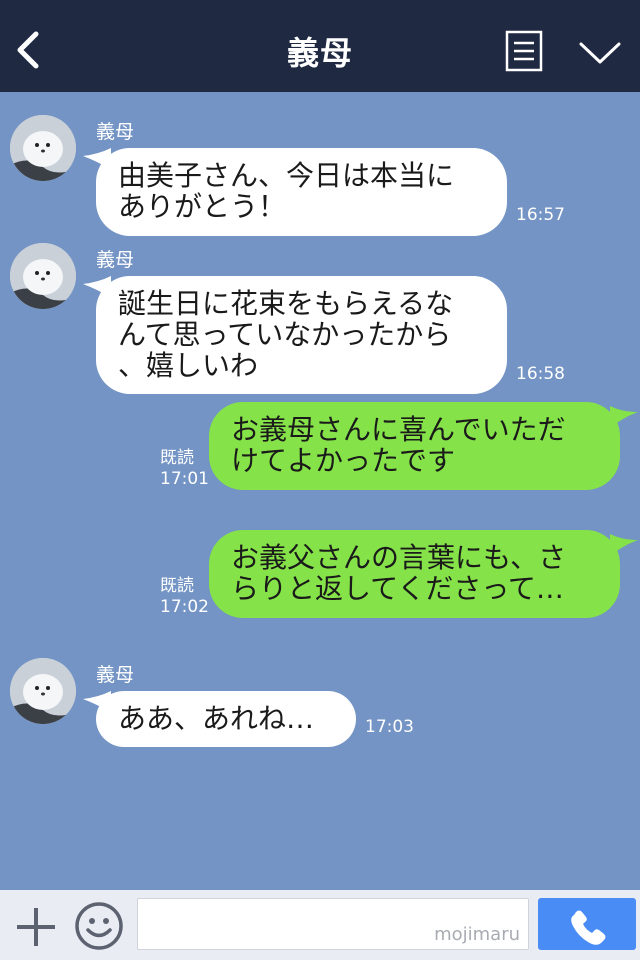 The width and height of the screenshot is (640, 960). I want to click on emoji-icon, so click(99, 926).